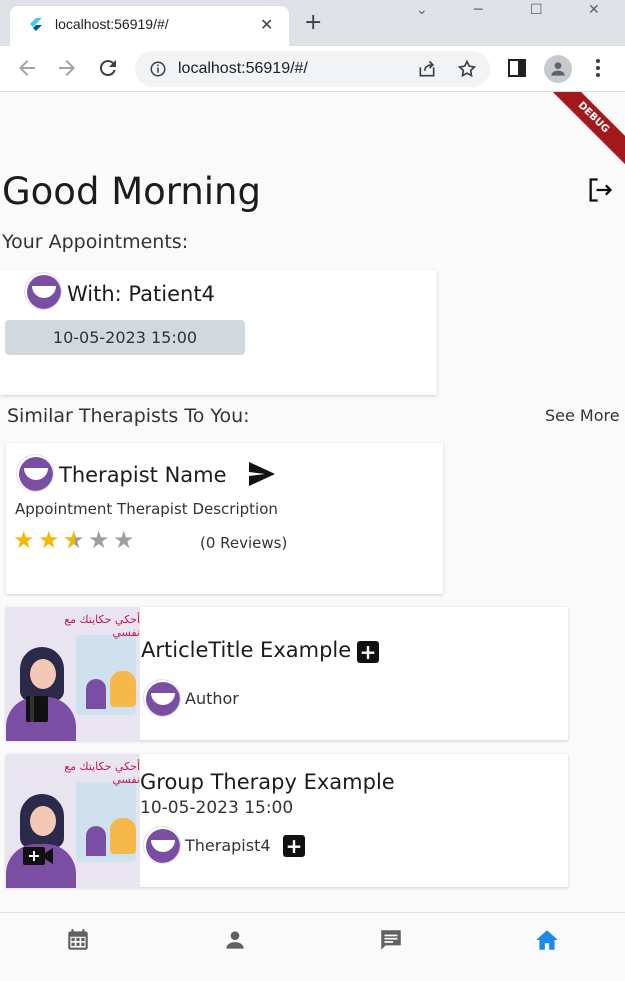 Image resolution: width=625 pixels, height=981 pixels. I want to click on site-info-icon, so click(158, 69).